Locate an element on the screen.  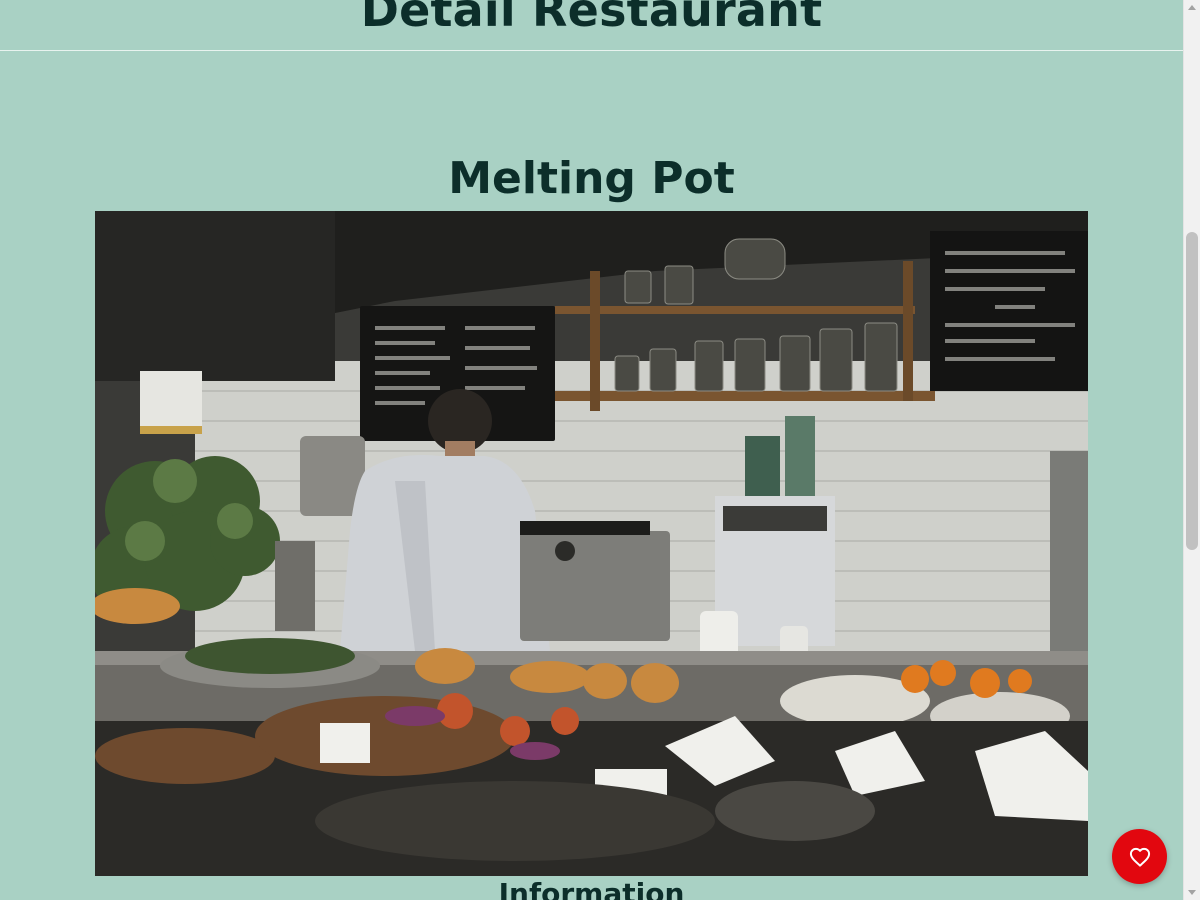
restaurant-name: Melting Pot is located at coordinates (591, 178).